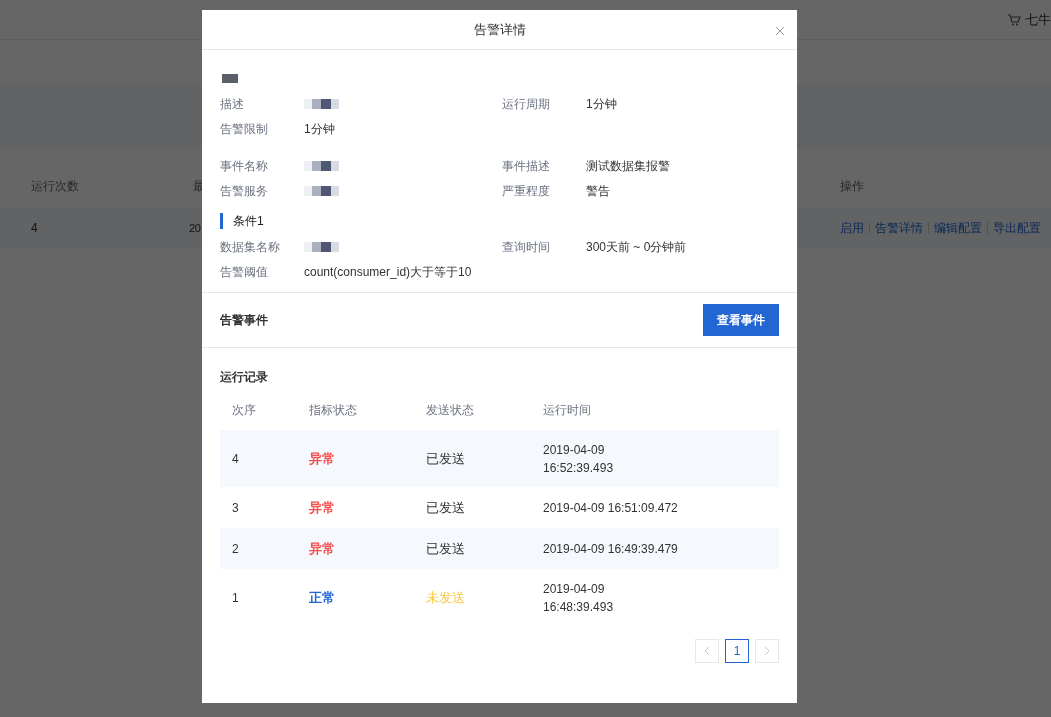  What do you see at coordinates (248, 221) in the screenshot?
I see `condition-title: 条件1` at bounding box center [248, 221].